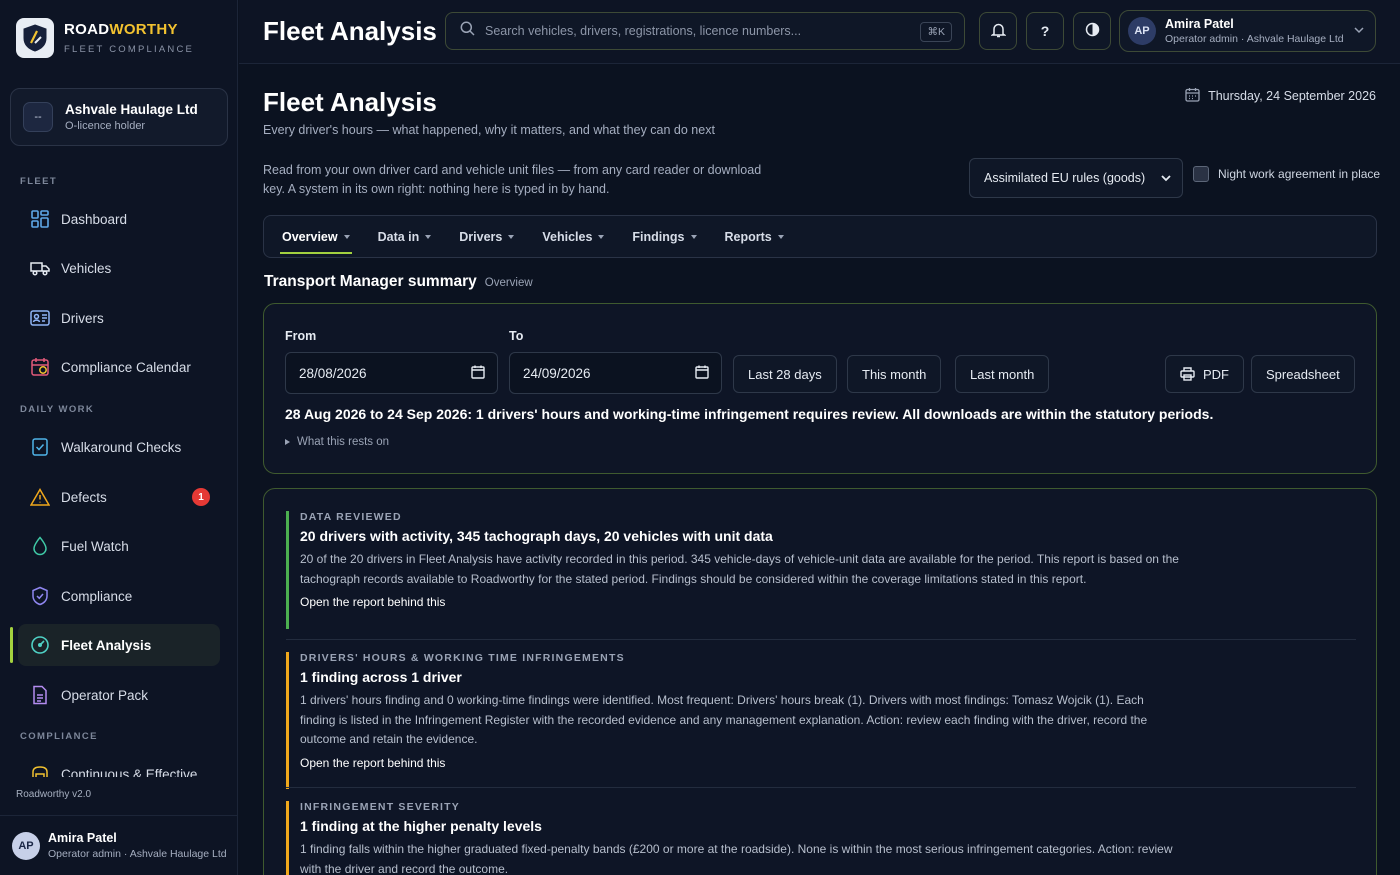 The width and height of the screenshot is (1400, 875). I want to click on search-shortcut: ⌘K, so click(936, 32).